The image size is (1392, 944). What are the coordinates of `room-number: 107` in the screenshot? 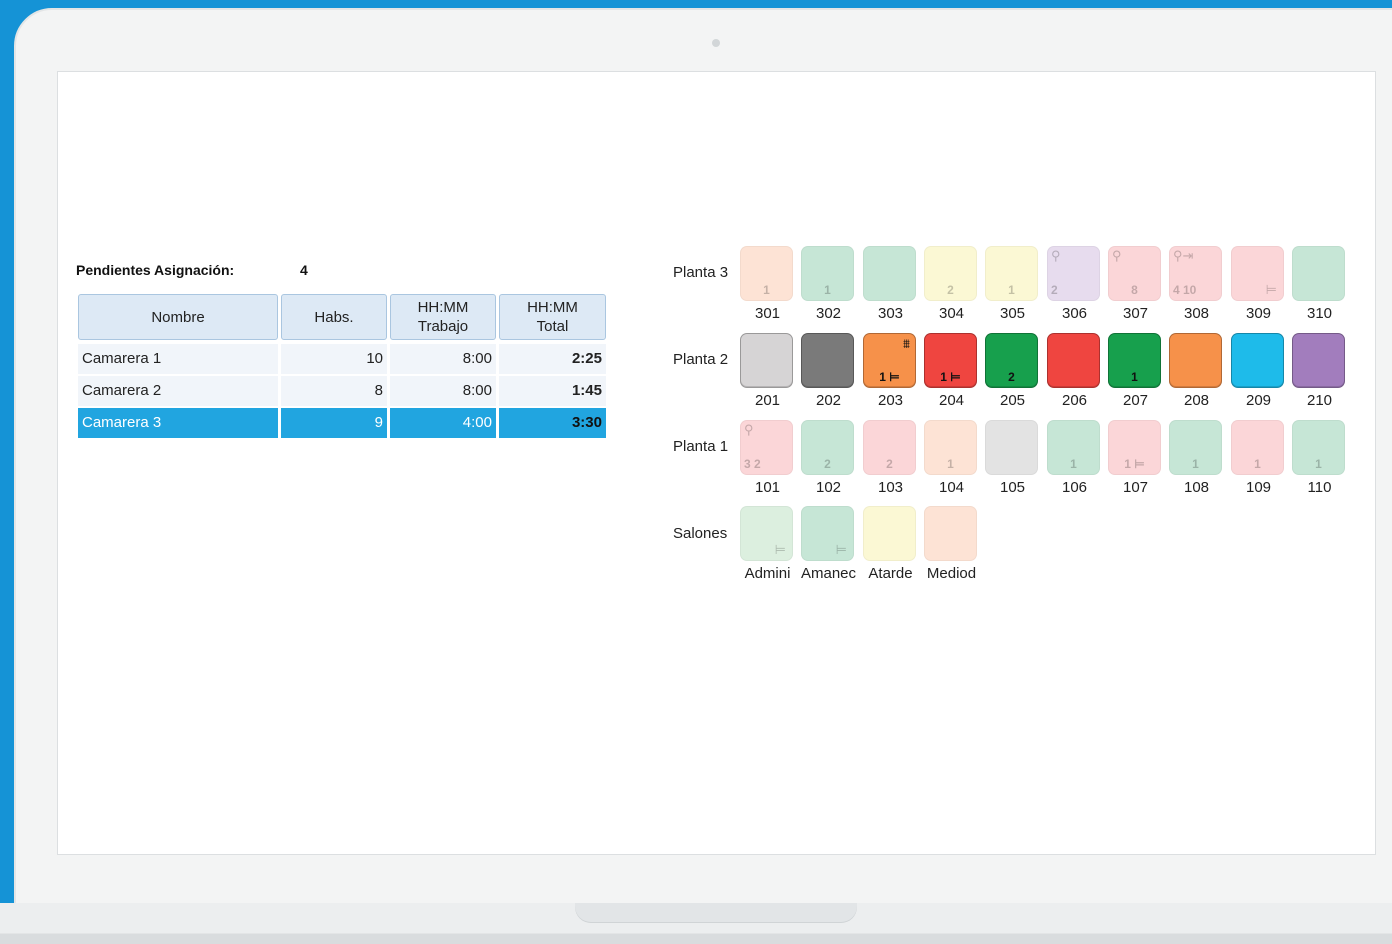 It's located at (1135, 487).